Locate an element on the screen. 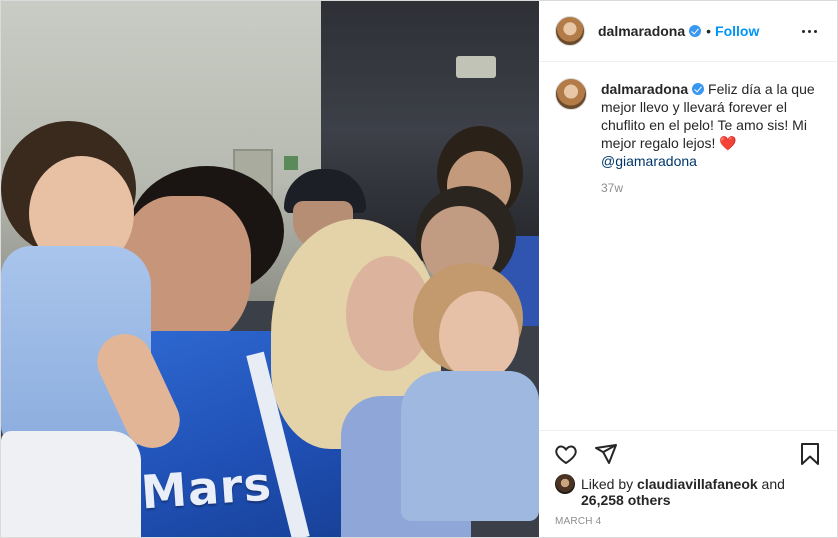 The image size is (838, 538). share-button is located at coordinates (606, 454).